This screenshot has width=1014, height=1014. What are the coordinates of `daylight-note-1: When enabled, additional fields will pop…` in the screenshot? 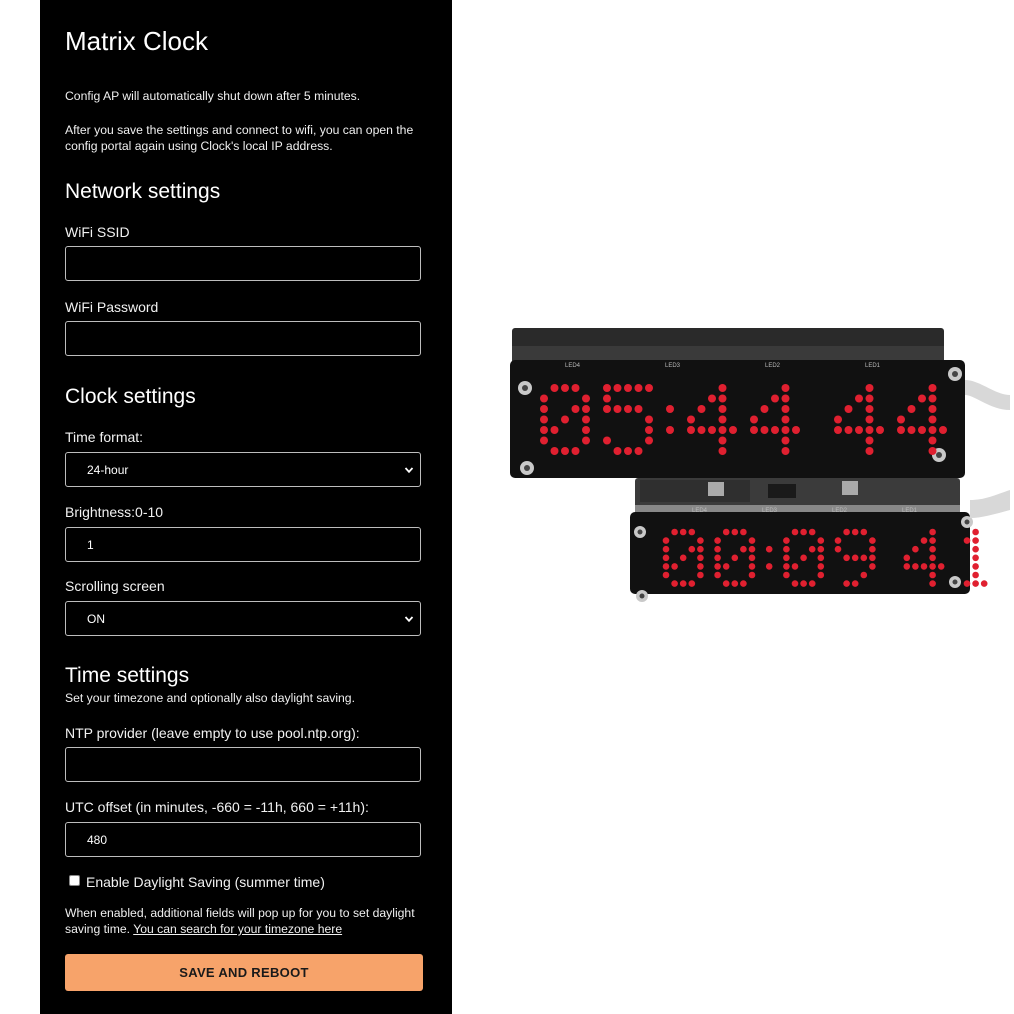 It's located at (240, 913).